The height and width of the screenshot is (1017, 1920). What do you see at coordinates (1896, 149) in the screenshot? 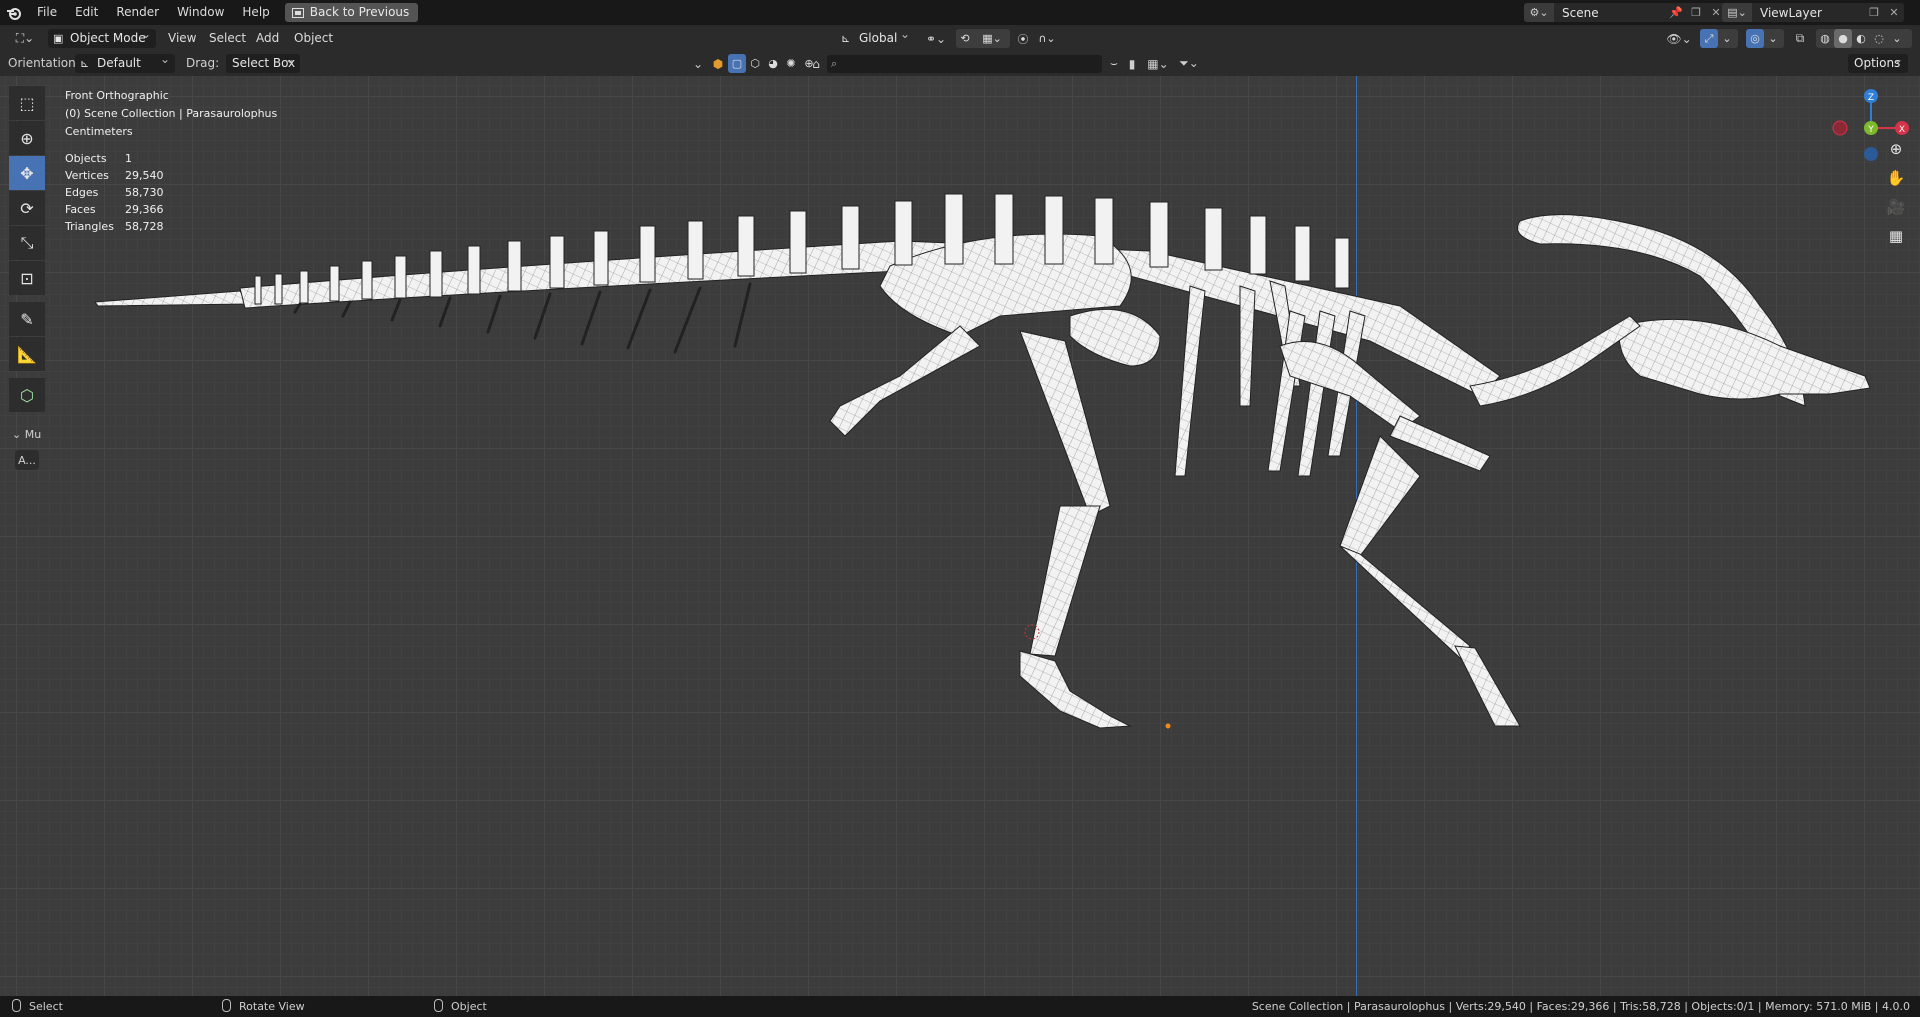
I see `zoom-icon: ⊕` at bounding box center [1896, 149].